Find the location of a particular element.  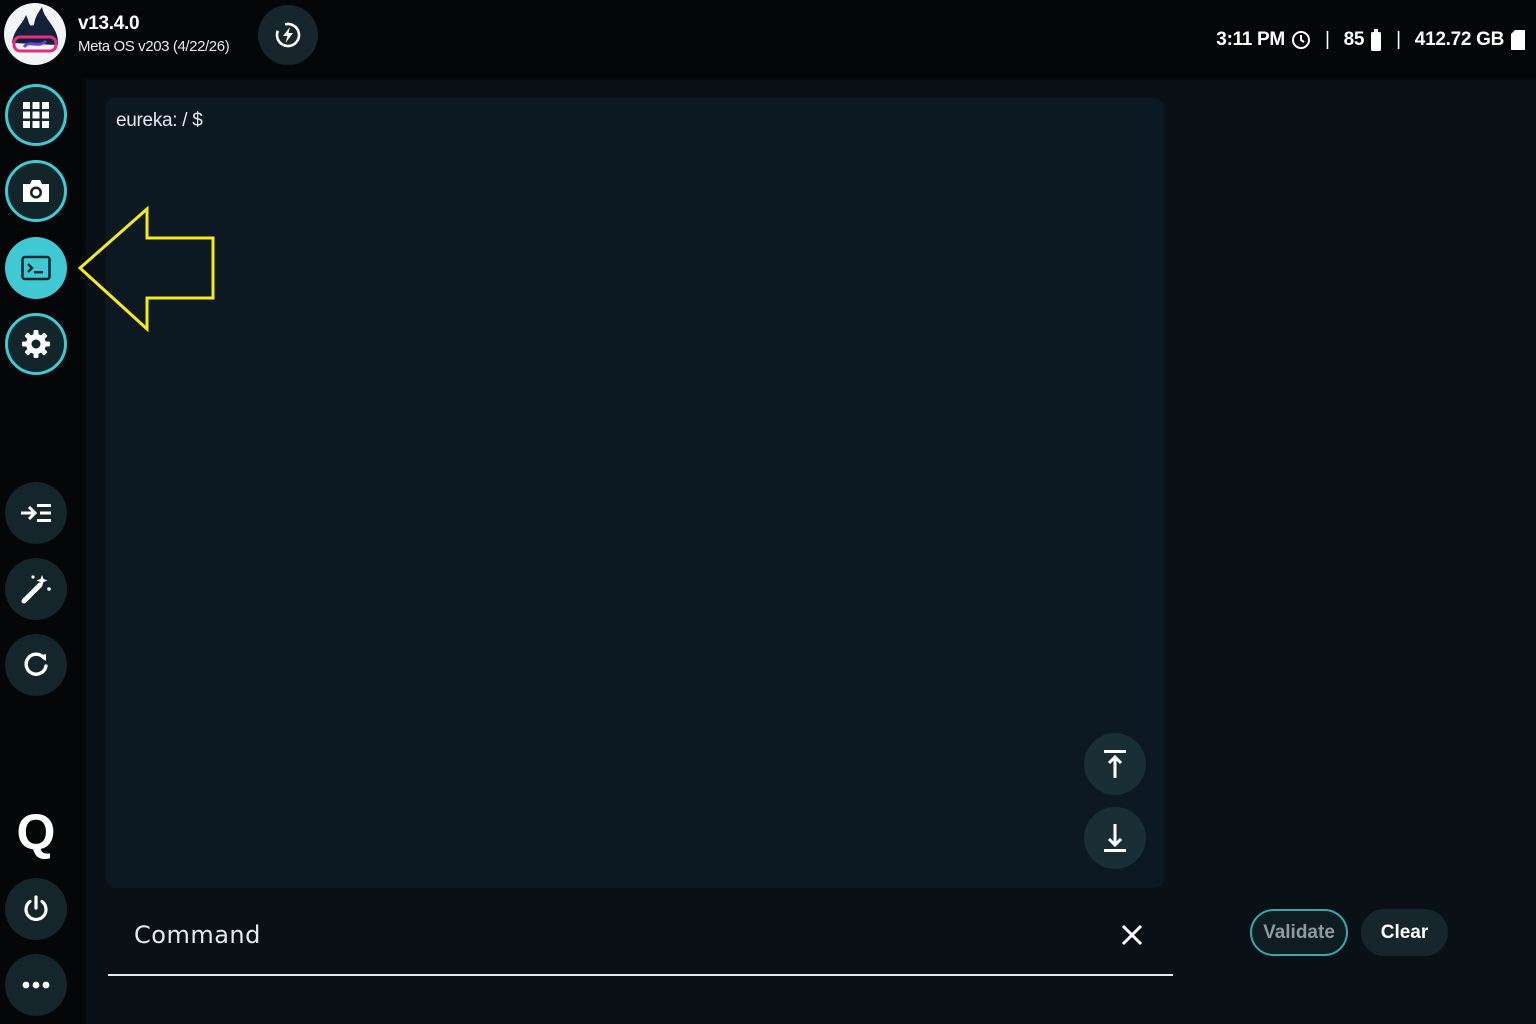

sidebar-item-indent is located at coordinates (36, 513).